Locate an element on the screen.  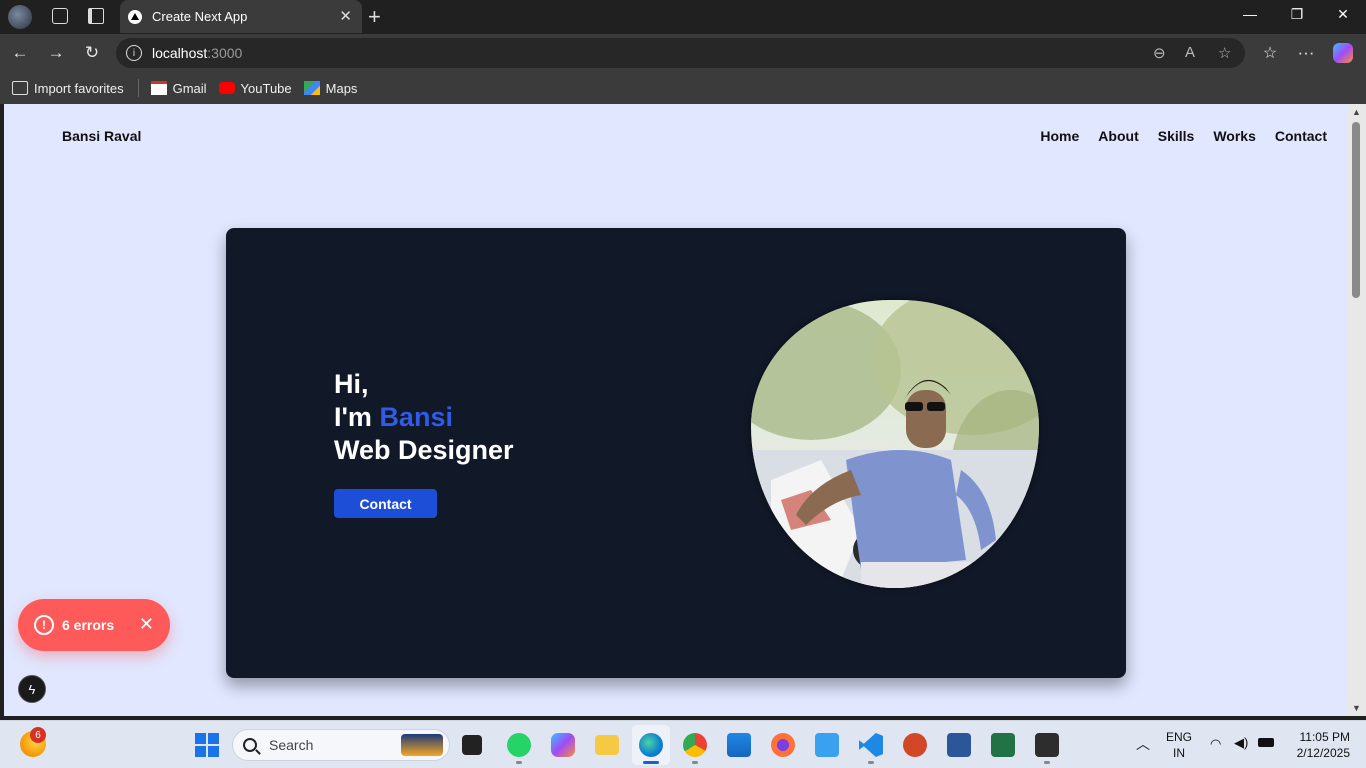
zoom-icon: ⊖ is located at coordinates (1159, 53).